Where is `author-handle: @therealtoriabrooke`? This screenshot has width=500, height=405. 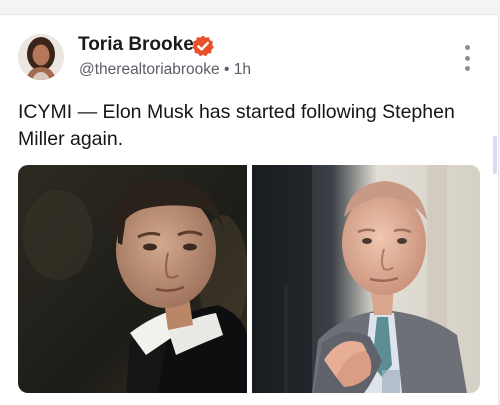
author-handle: @therealtoriabrooke is located at coordinates (149, 69).